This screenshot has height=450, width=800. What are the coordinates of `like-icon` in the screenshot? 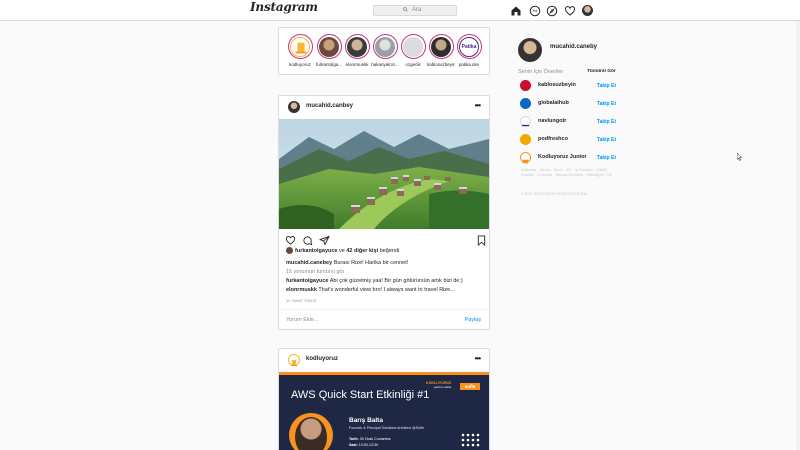 It's located at (290, 239).